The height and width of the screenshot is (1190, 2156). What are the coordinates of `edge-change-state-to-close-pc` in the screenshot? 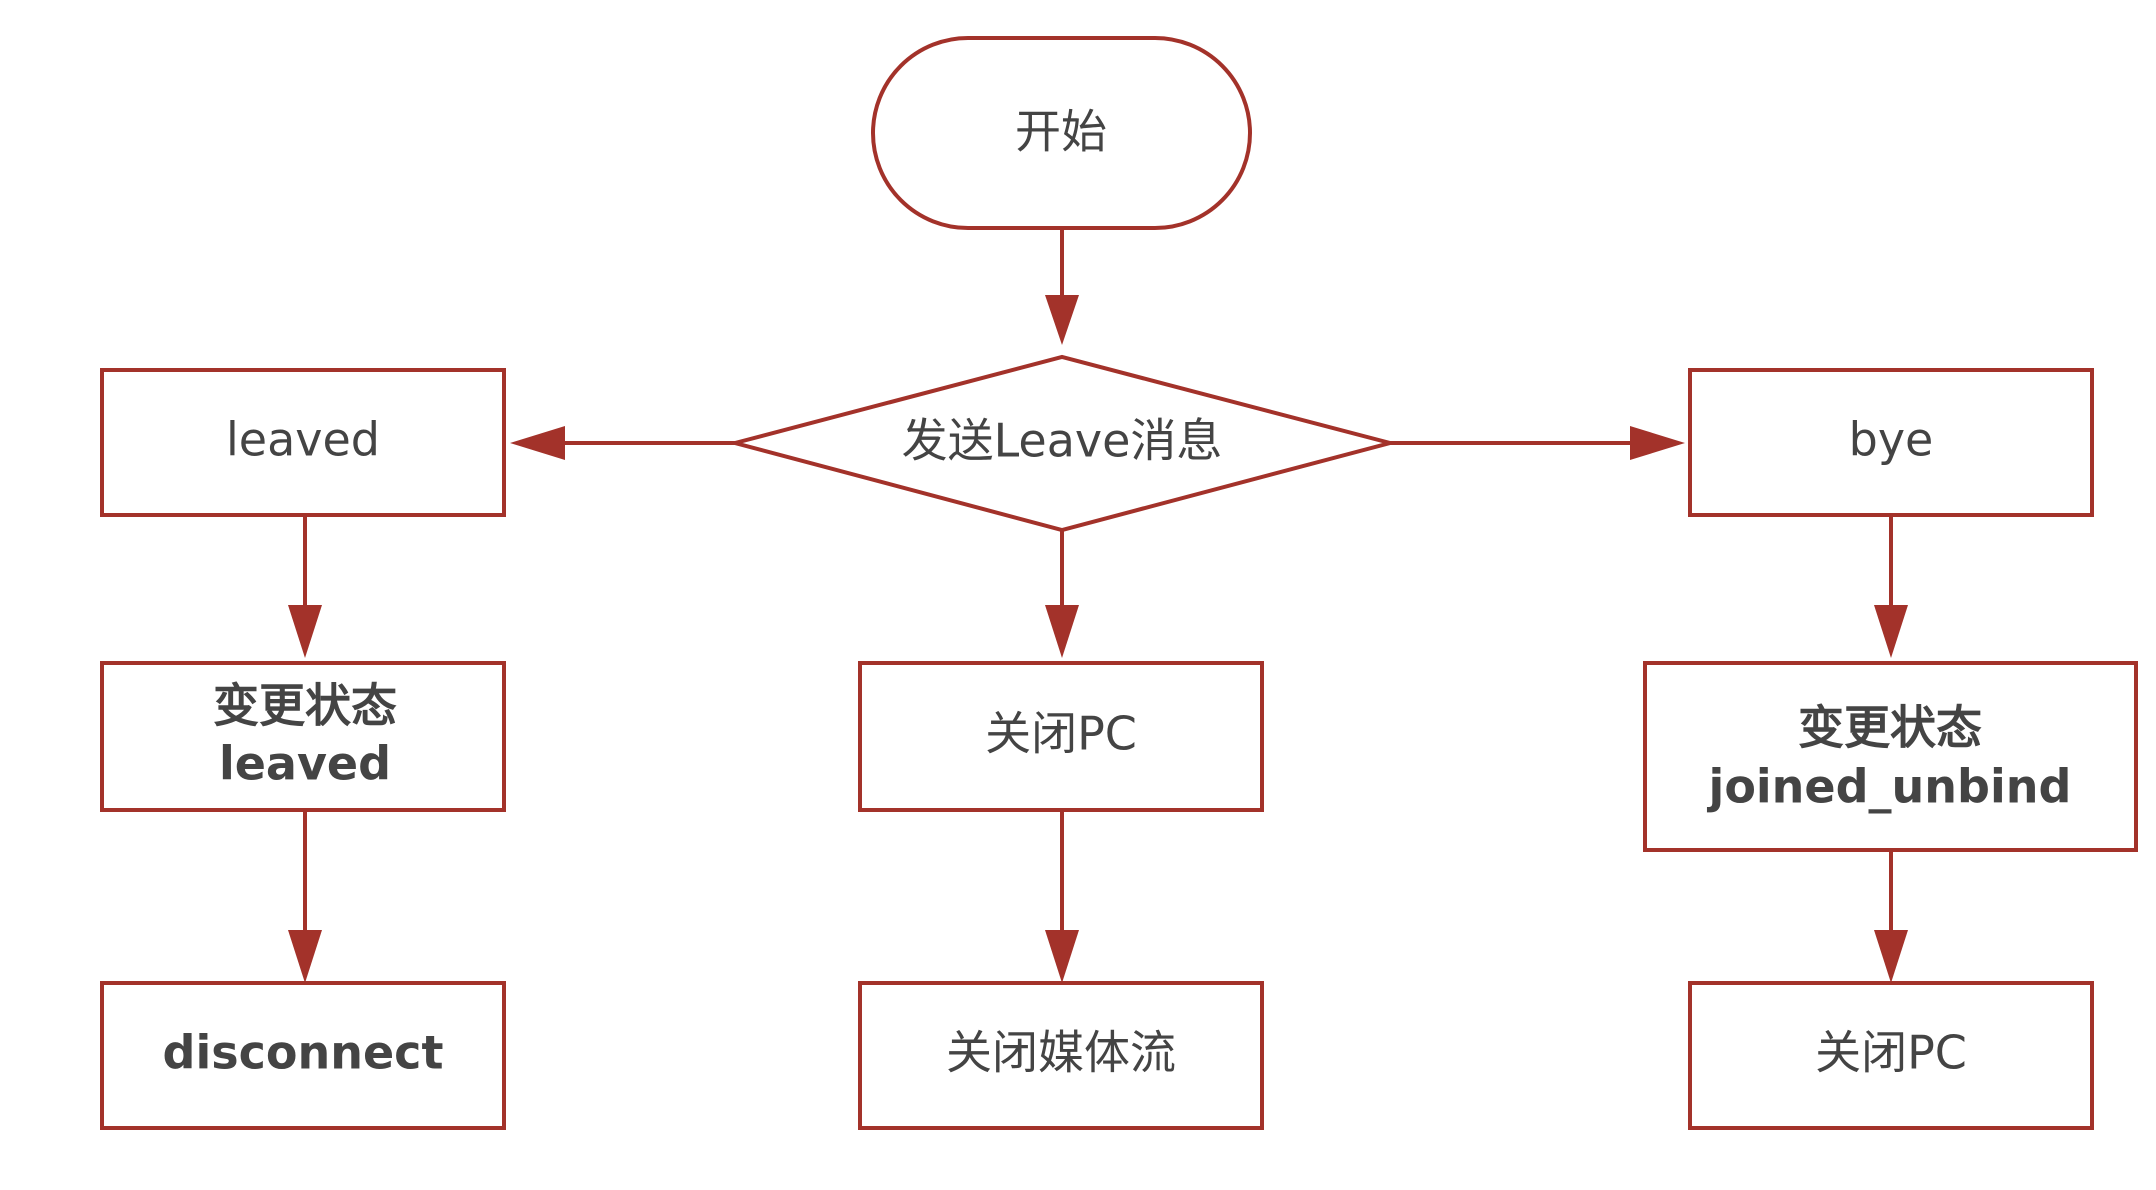 It's located at (1891, 916).